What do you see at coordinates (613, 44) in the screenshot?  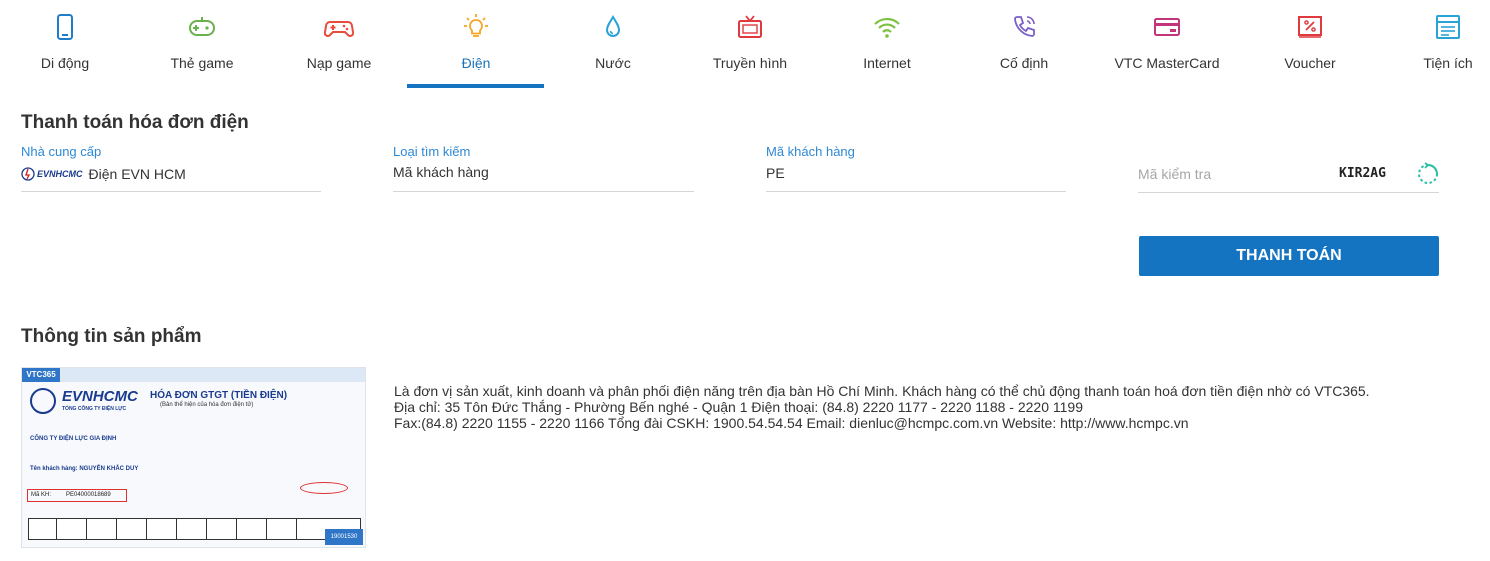 I see `nav-item-water: Nước` at bounding box center [613, 44].